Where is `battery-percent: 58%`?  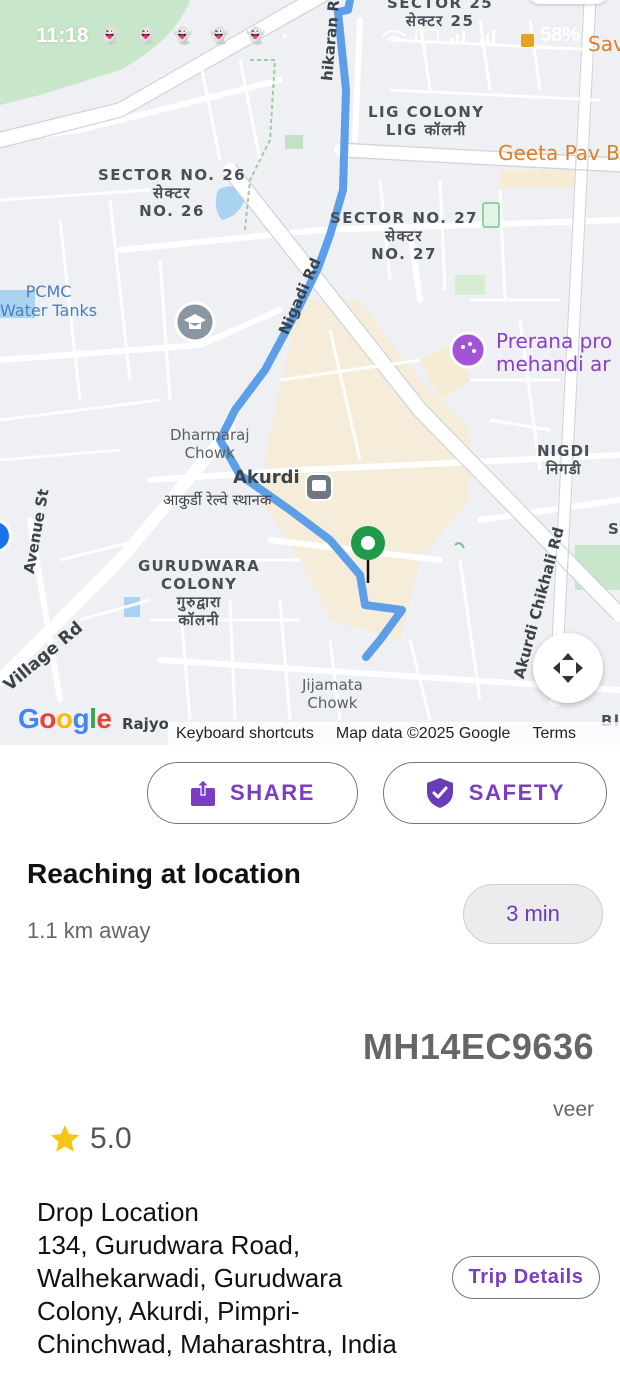 battery-percent: 58% is located at coordinates (560, 35).